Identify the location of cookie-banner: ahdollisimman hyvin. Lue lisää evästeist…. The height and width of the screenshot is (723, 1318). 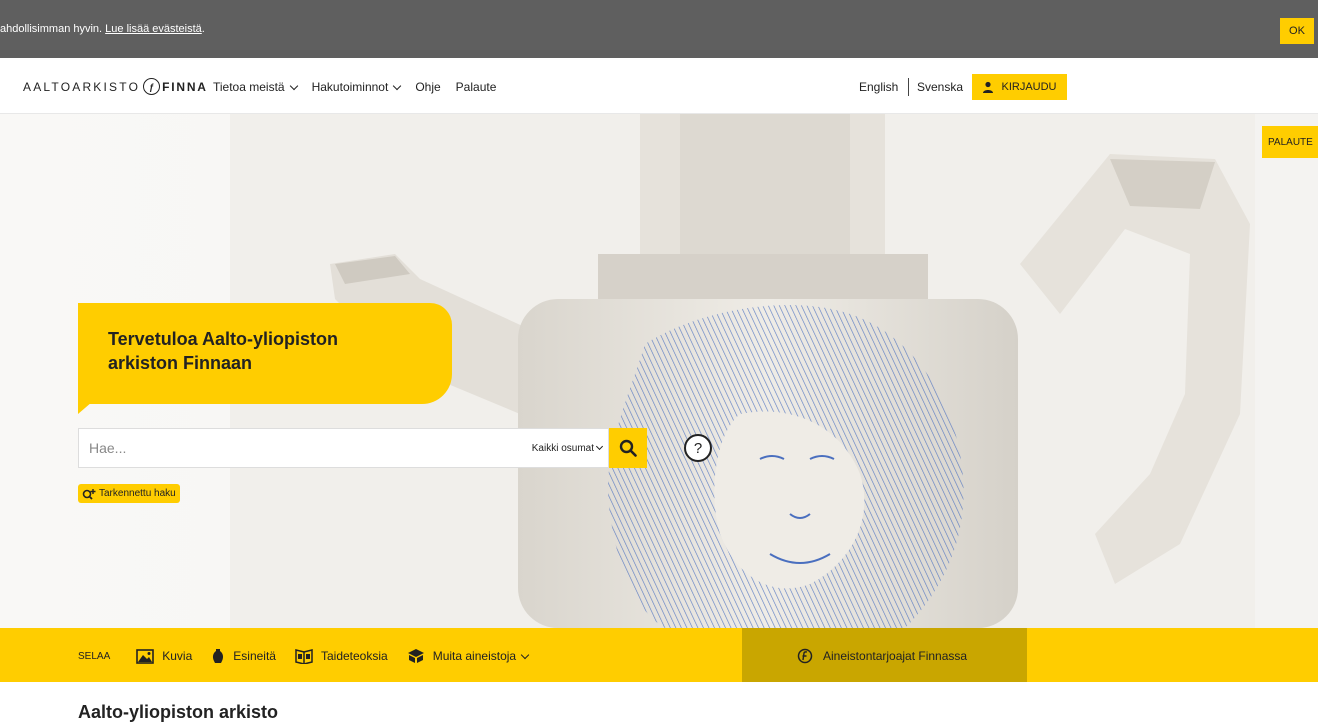
(659, 29).